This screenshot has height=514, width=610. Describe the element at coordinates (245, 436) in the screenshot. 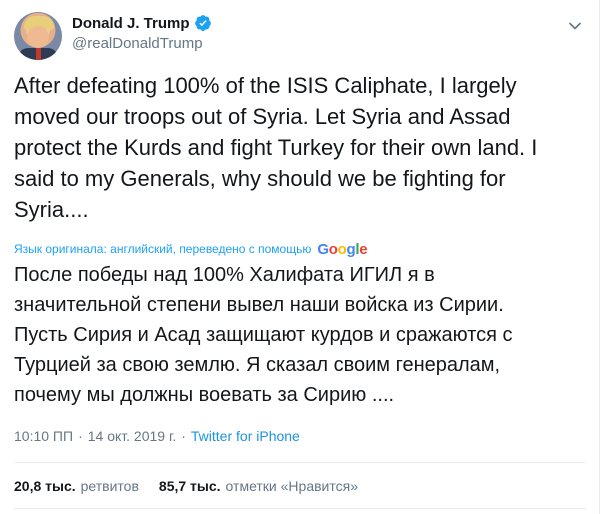

I see `tweet-source-link: Twitter for iPhone` at that location.